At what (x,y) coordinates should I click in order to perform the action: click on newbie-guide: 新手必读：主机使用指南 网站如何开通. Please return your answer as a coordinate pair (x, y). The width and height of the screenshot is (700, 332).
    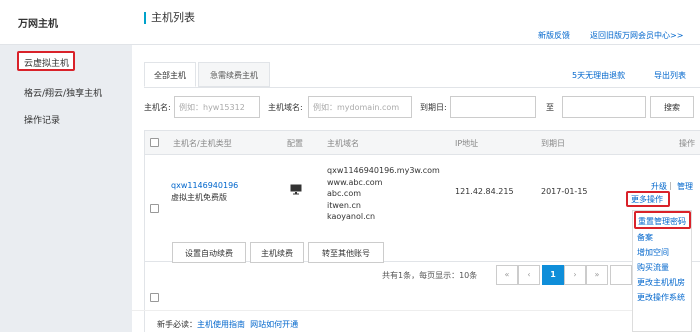
    Looking at the image, I should click on (227, 324).